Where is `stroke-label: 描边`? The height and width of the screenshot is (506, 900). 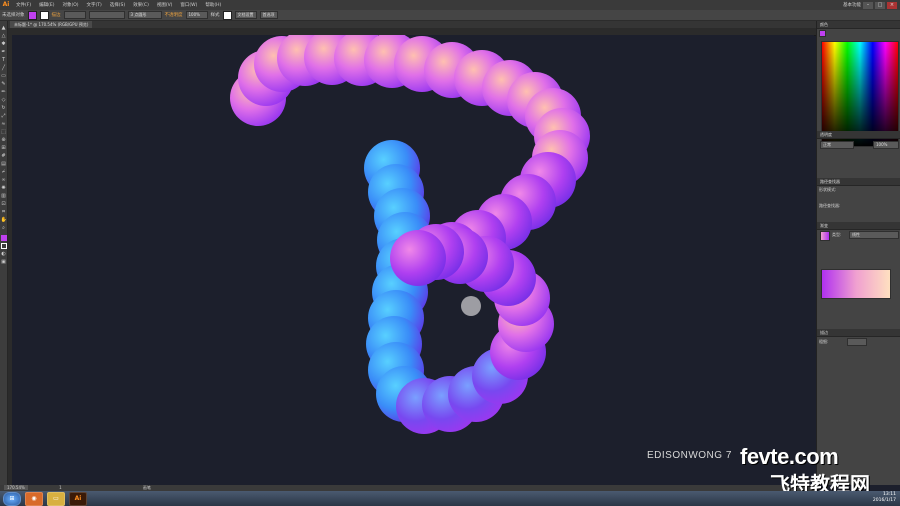 stroke-label: 描边 is located at coordinates (56, 15).